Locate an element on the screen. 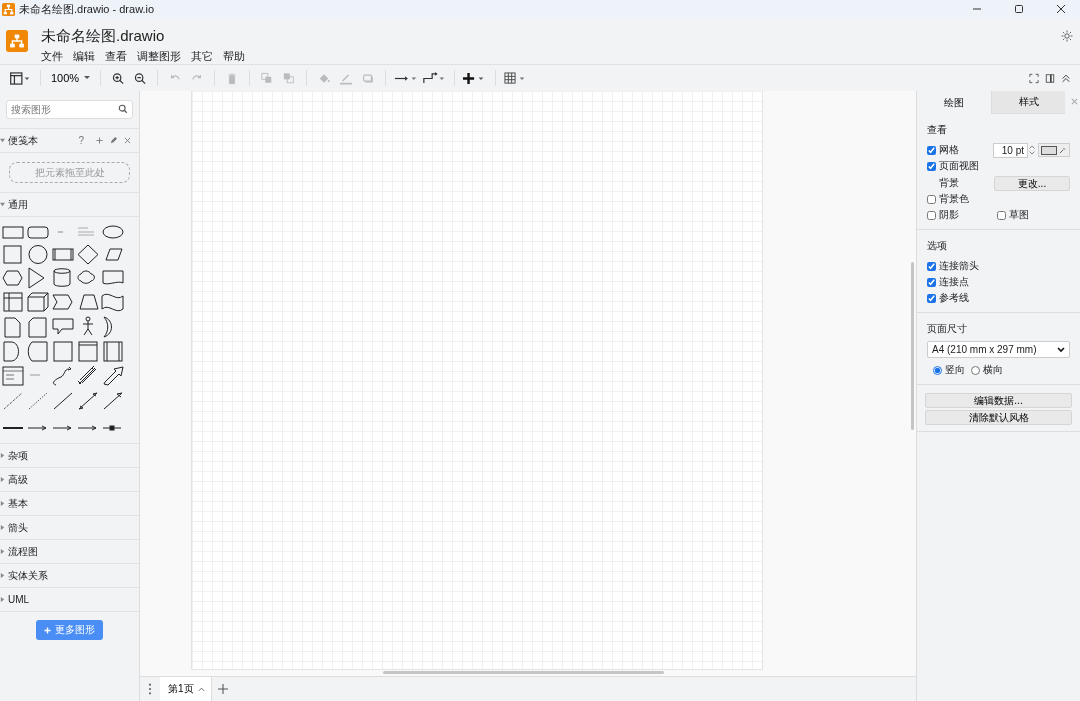 The width and height of the screenshot is (1080, 701). section-title: 基本 is located at coordinates (18, 503).